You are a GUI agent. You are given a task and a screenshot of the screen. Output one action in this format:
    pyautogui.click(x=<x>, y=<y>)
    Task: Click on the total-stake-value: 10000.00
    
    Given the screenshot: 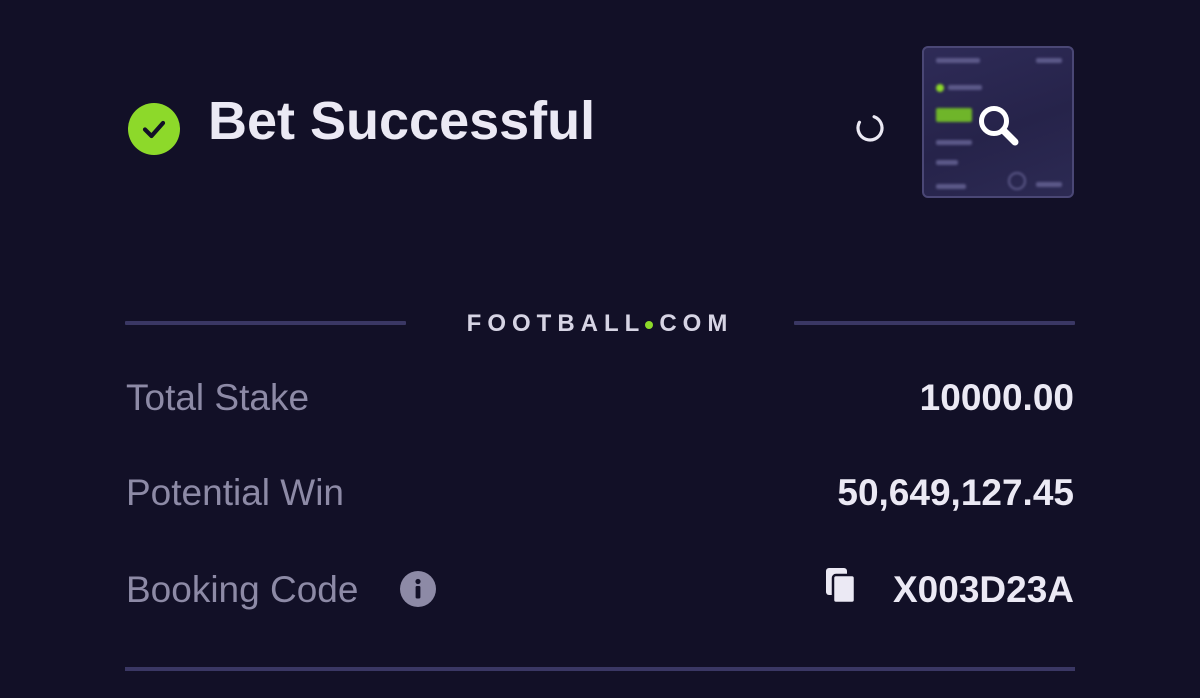 What is the action you would take?
    pyautogui.click(x=996, y=397)
    